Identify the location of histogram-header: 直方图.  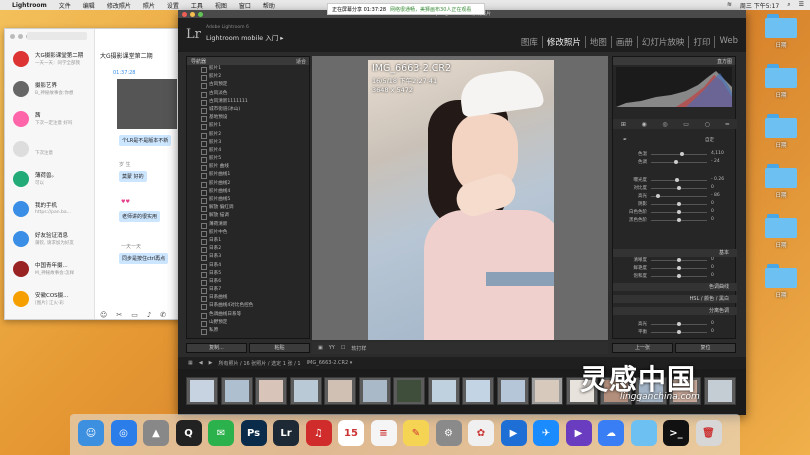
(674, 61).